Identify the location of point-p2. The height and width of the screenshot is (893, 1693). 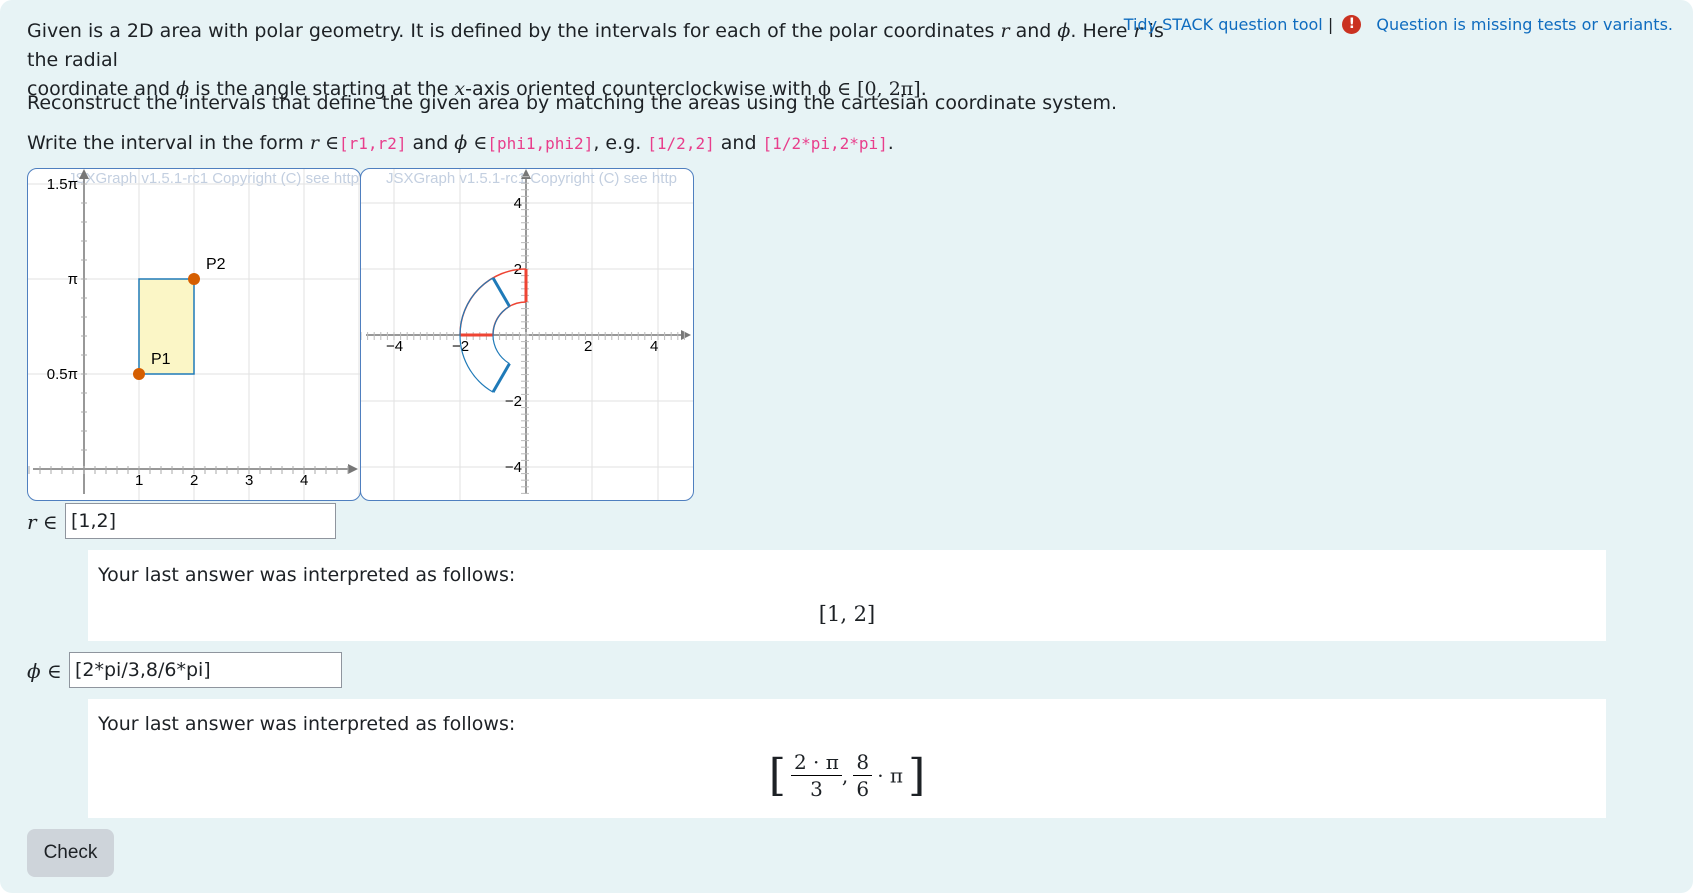
(194, 279).